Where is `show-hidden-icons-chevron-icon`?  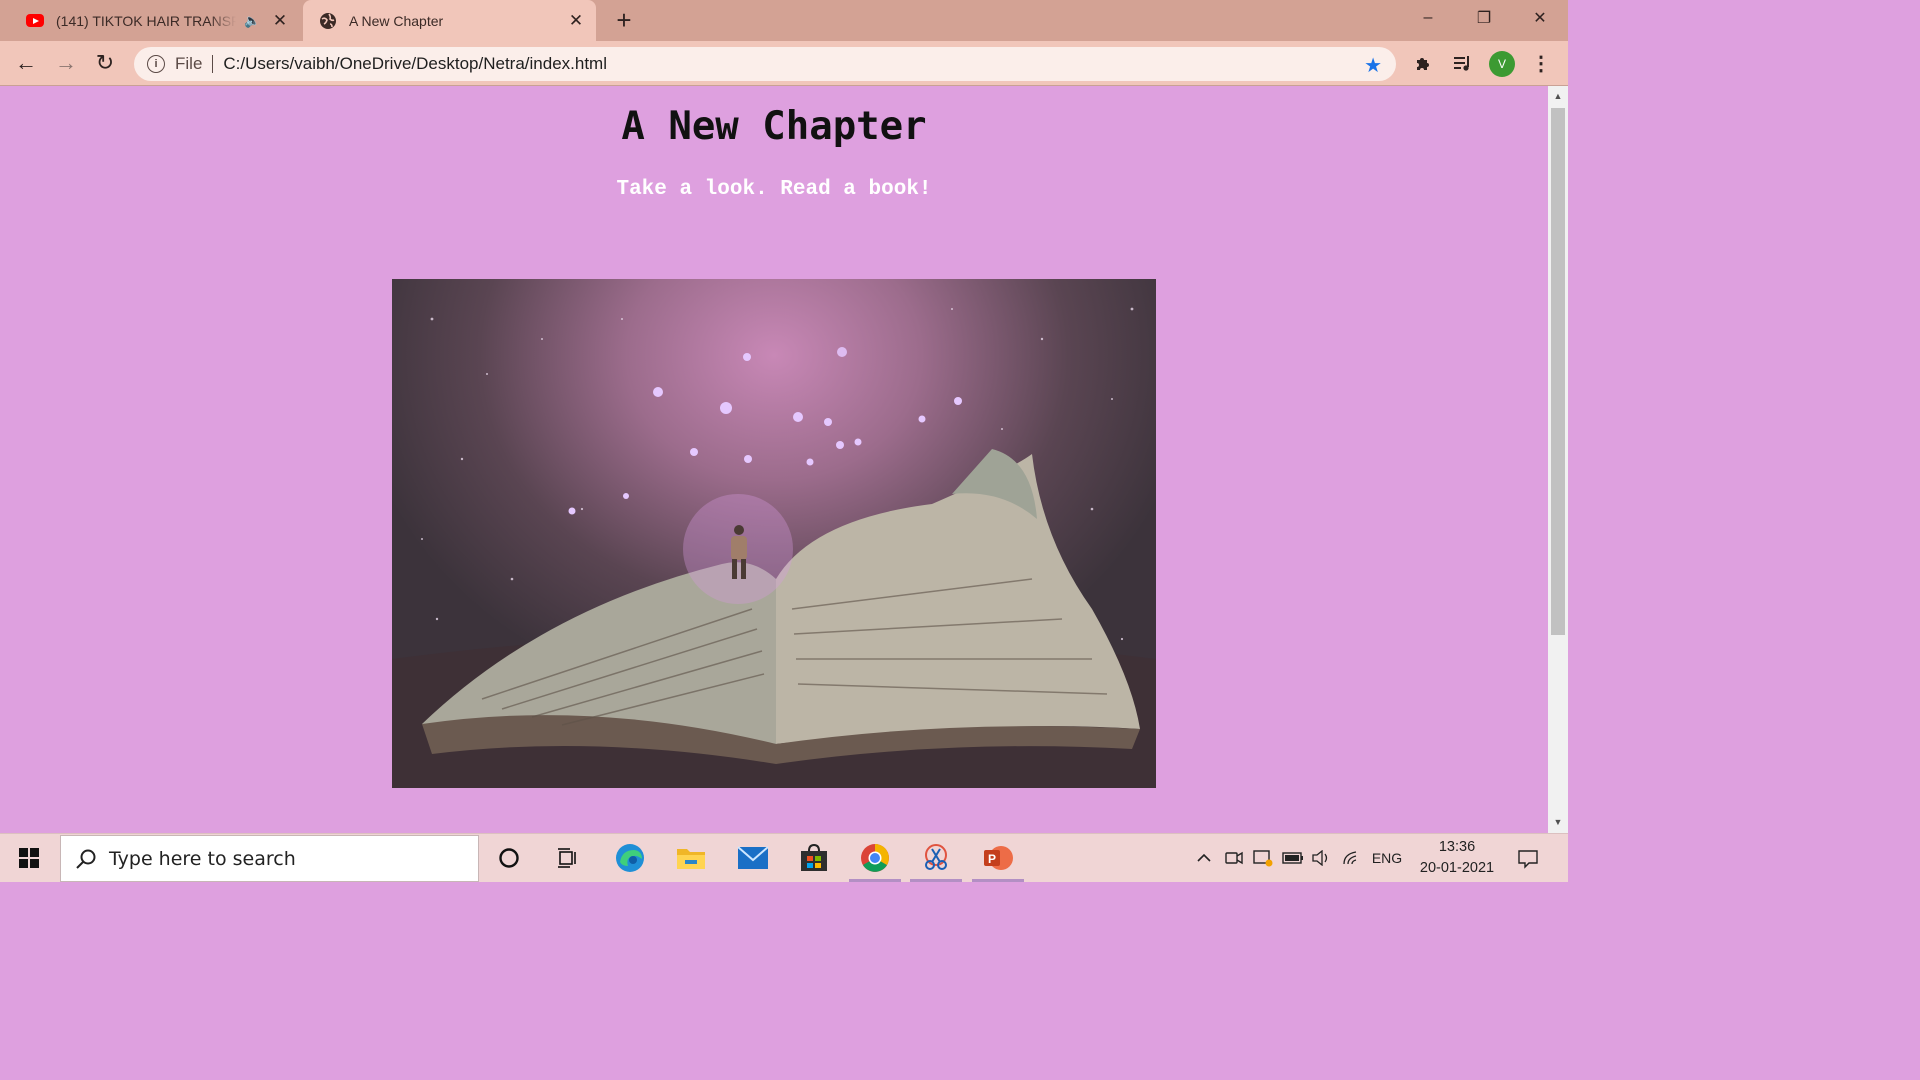
show-hidden-icons-chevron-icon is located at coordinates (1204, 858).